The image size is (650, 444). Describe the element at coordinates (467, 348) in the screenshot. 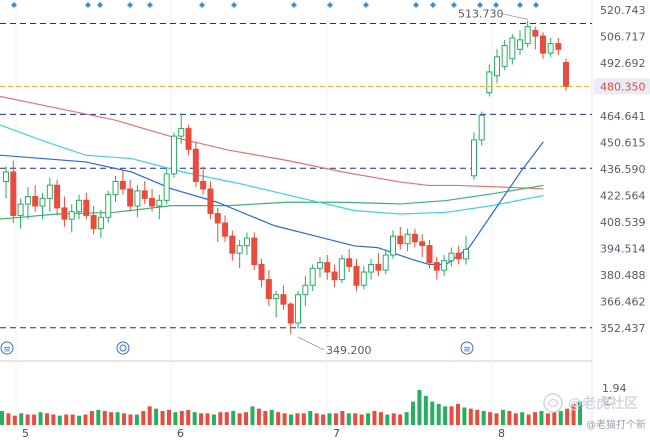

I see `event-badge-e-2: ≡` at that location.